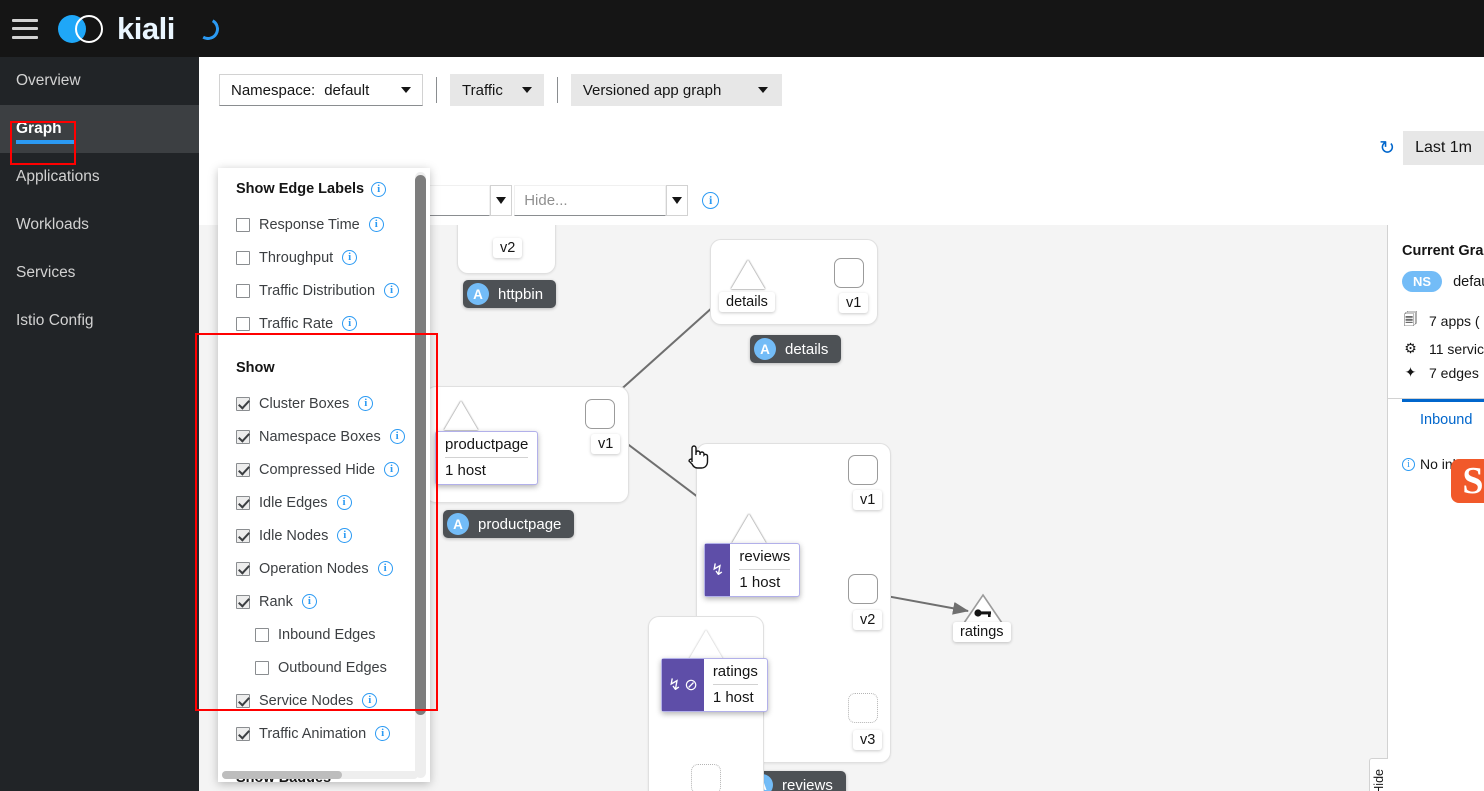  Describe the element at coordinates (718, 570) in the screenshot. I see `route-icon: ↯` at that location.